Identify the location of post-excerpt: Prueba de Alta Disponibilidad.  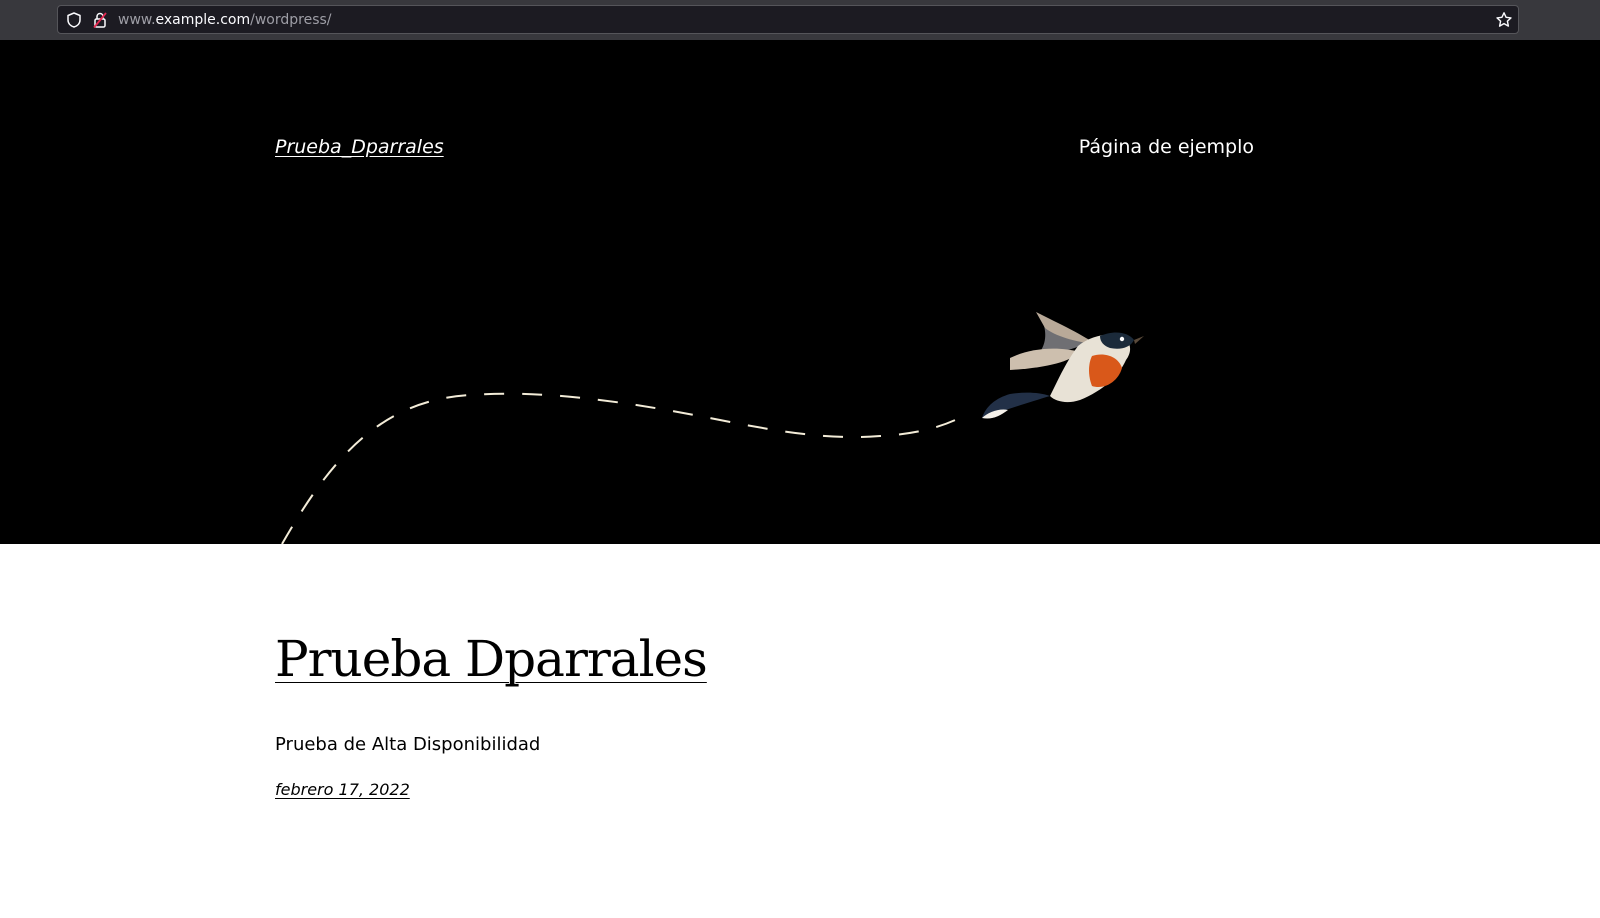
(408, 744).